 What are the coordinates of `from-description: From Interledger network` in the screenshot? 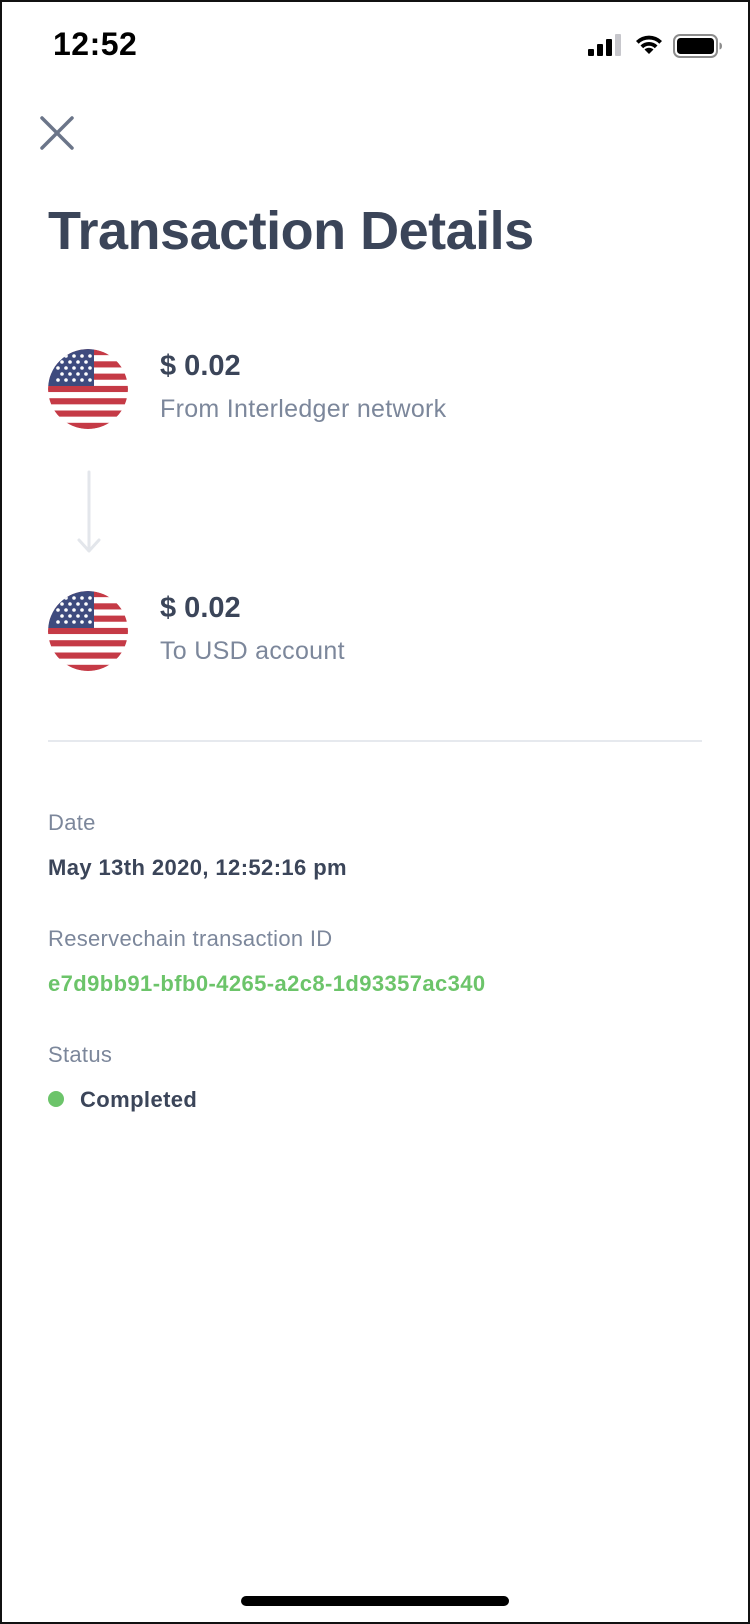 It's located at (303, 409).